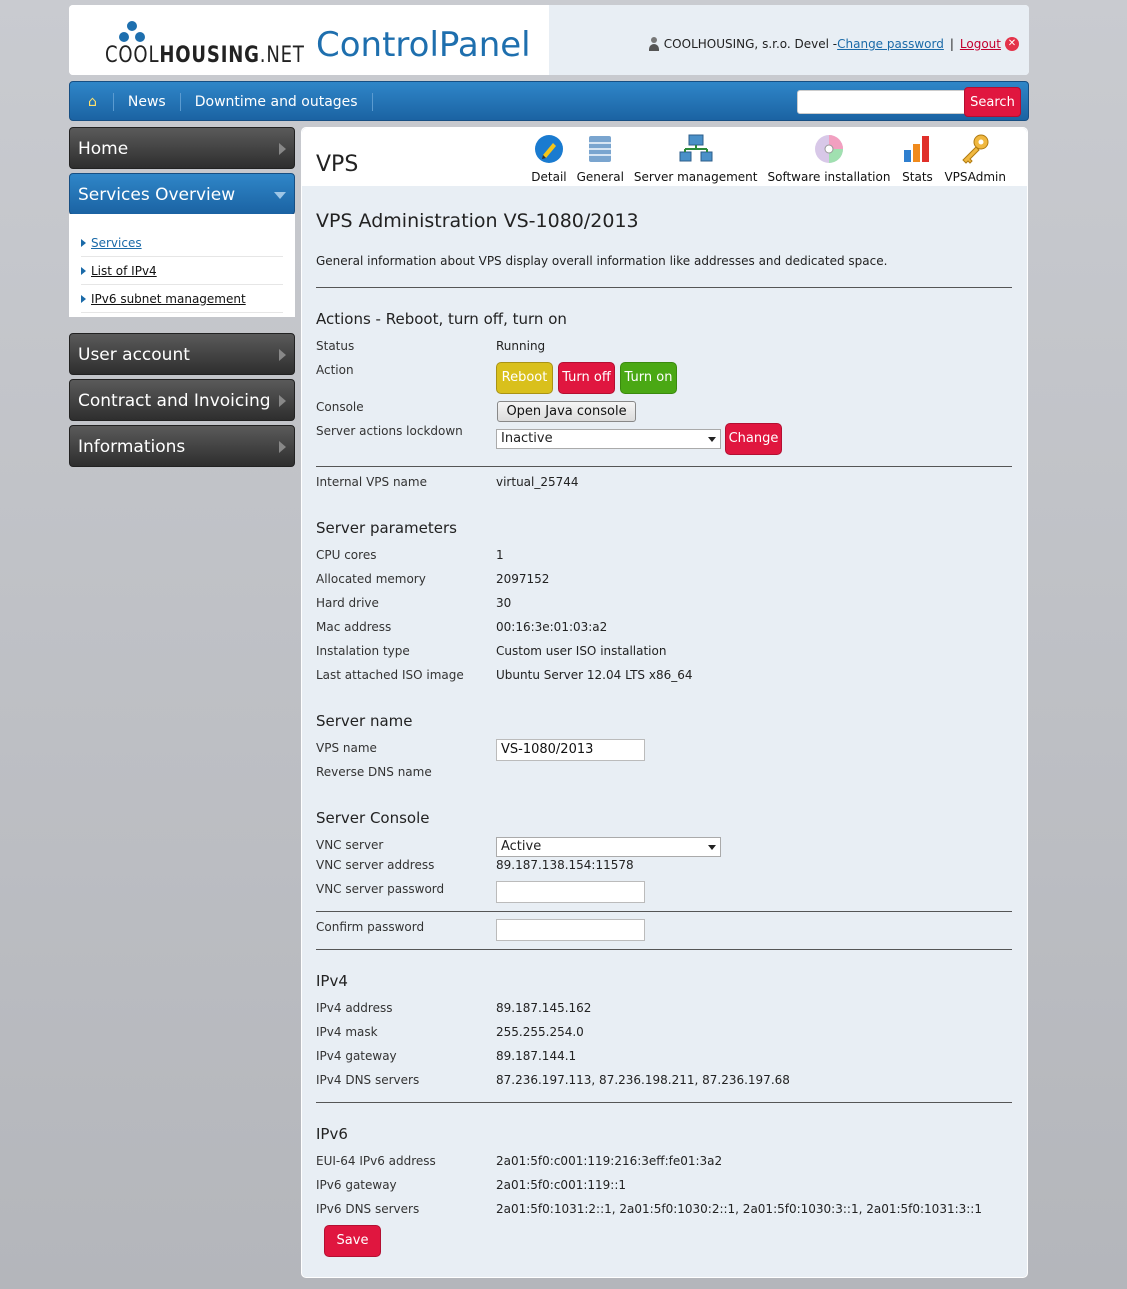  I want to click on toolbar-label: Stats, so click(917, 177).